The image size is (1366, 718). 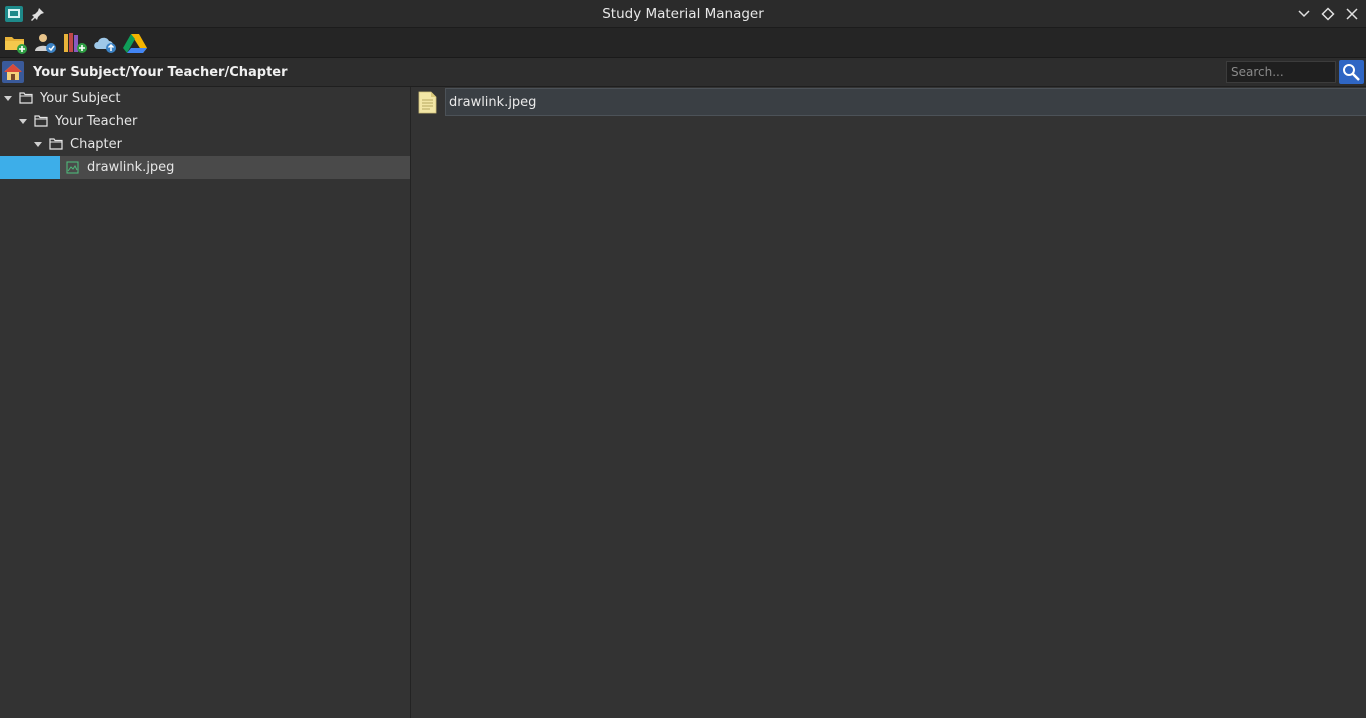 I want to click on home-button, so click(x=13, y=72).